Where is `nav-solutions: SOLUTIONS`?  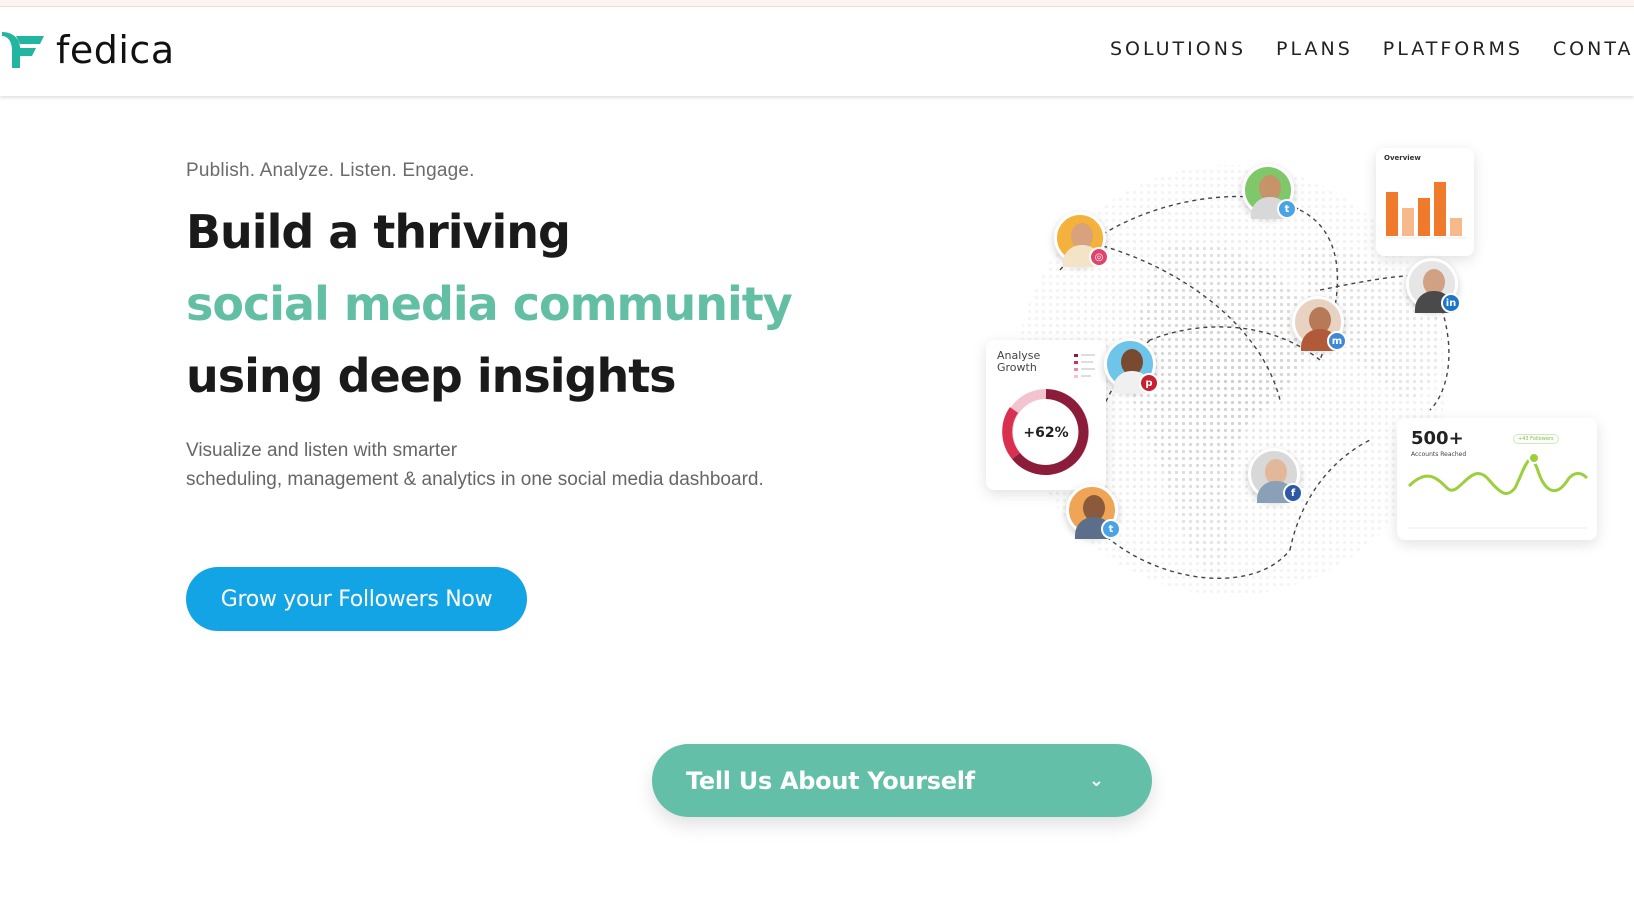 nav-solutions: SOLUTIONS is located at coordinates (1178, 49).